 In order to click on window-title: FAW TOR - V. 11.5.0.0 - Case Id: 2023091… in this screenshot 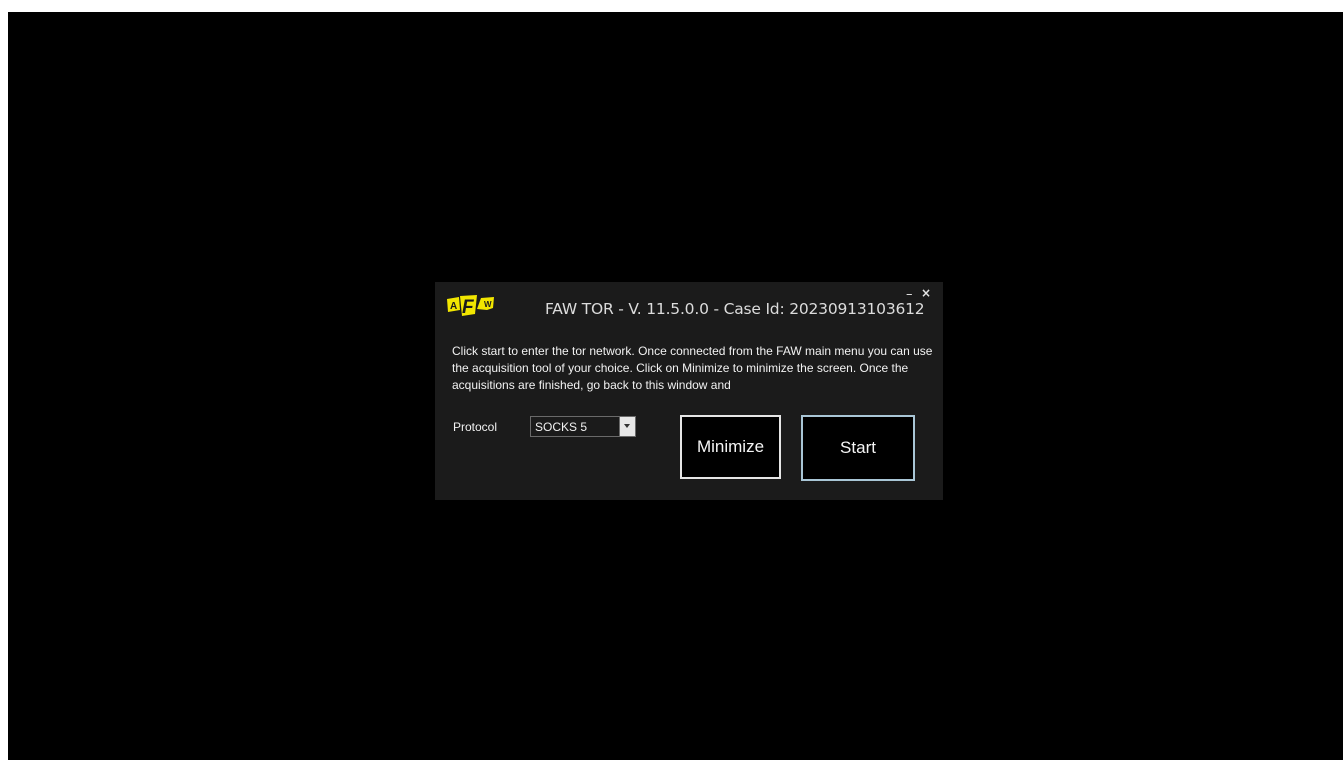, I will do `click(735, 309)`.